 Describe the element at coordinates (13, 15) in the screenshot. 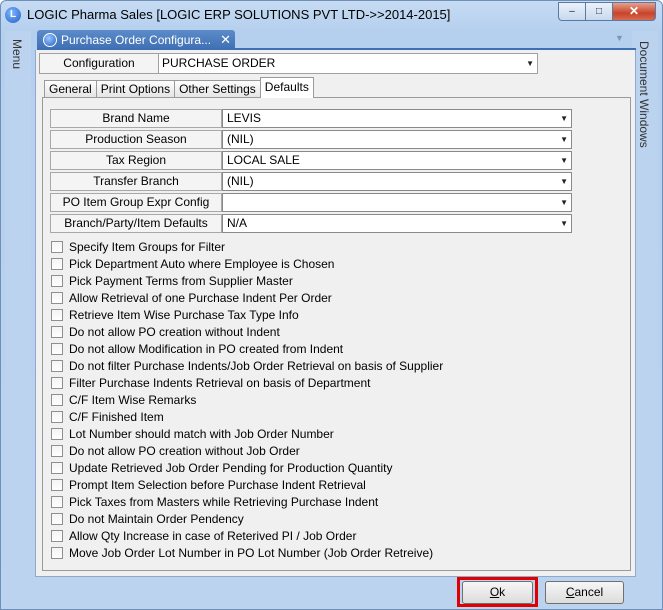

I see `app-logo-icon: L` at that location.